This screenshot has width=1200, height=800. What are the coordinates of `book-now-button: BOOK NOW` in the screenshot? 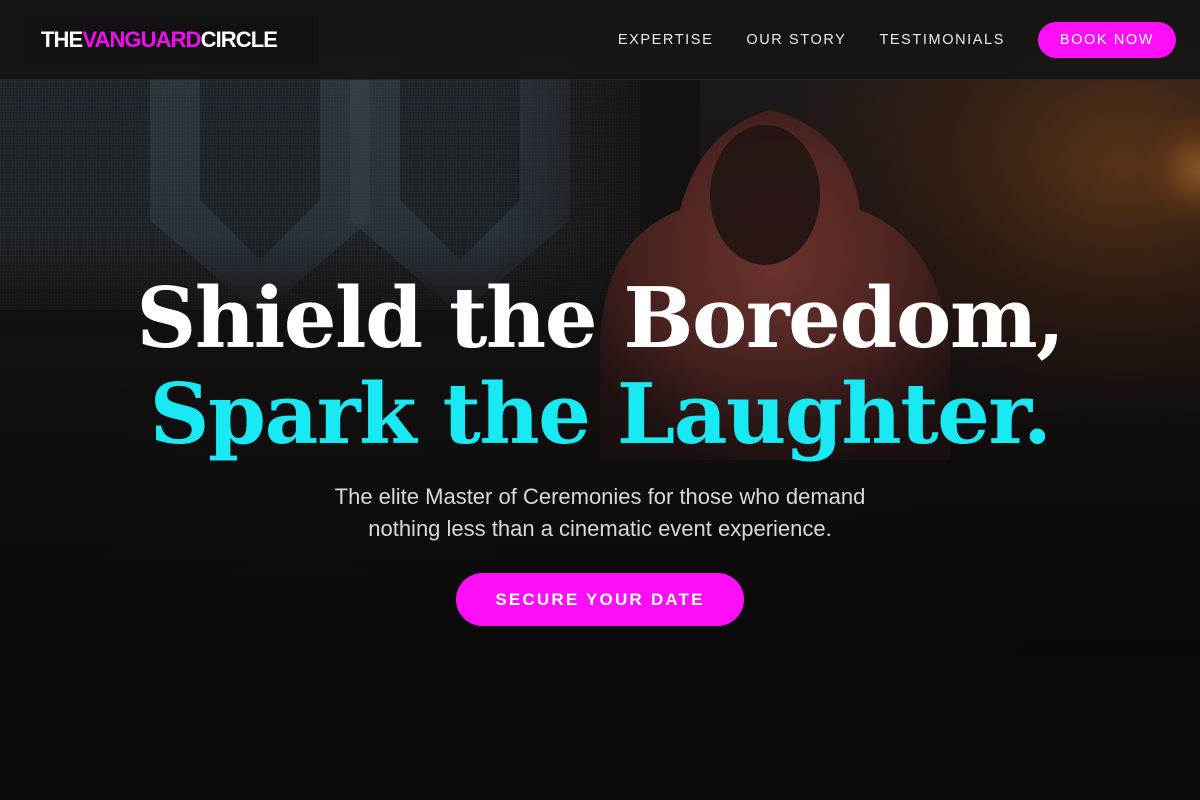 It's located at (1107, 40).